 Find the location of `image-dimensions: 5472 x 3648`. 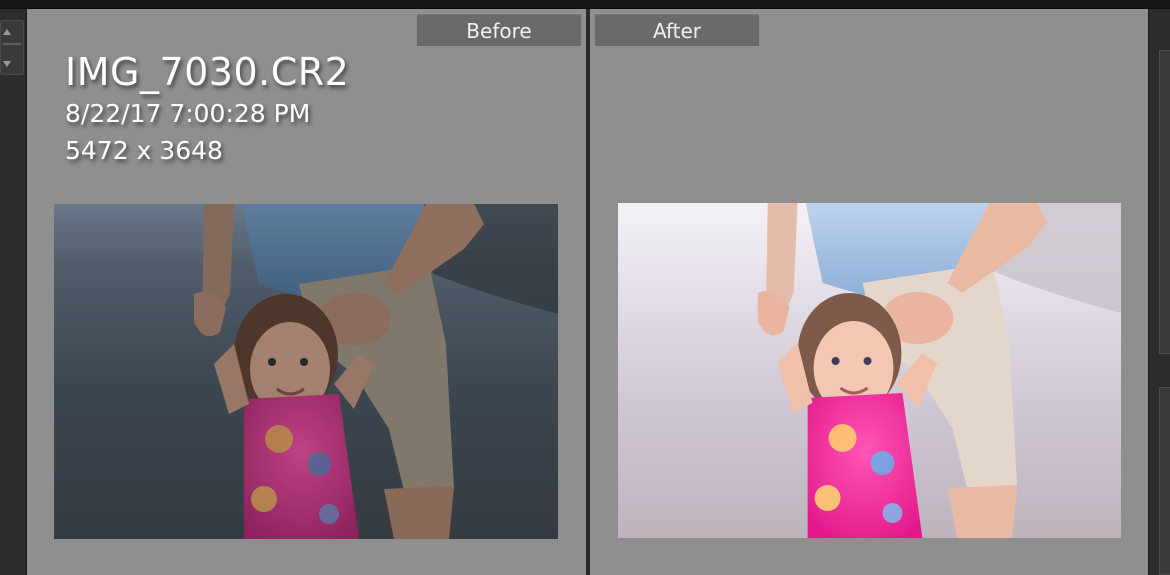

image-dimensions: 5472 x 3648 is located at coordinates (144, 150).